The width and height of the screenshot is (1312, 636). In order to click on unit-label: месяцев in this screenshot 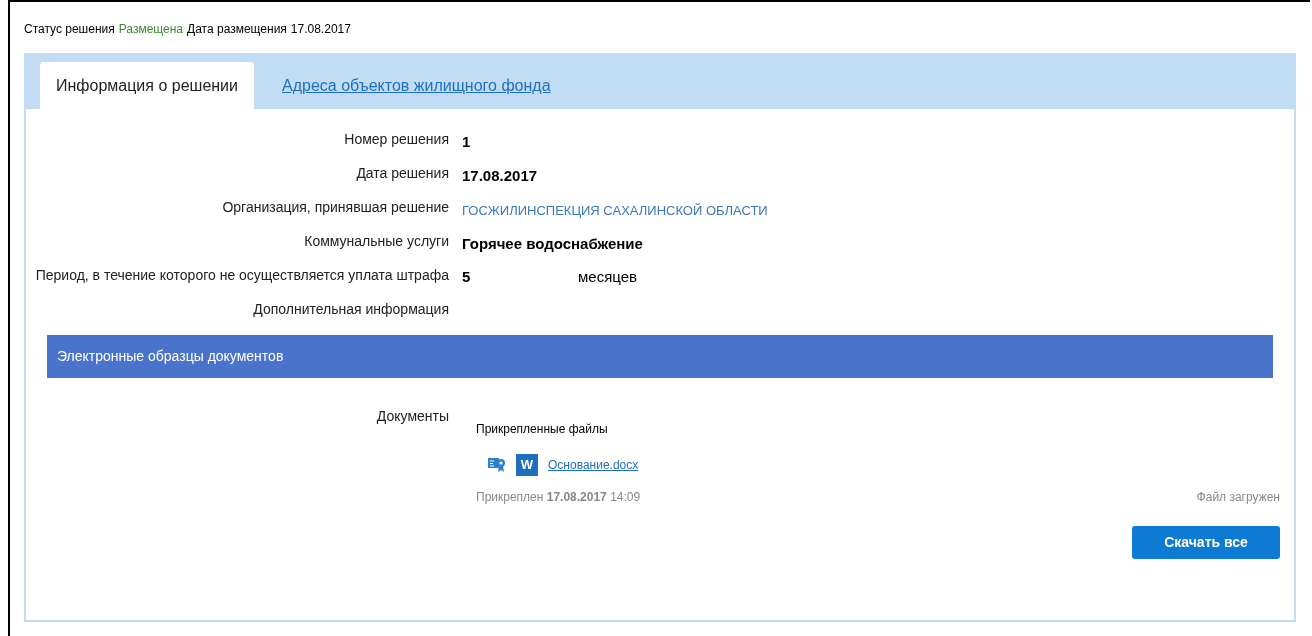, I will do `click(607, 277)`.